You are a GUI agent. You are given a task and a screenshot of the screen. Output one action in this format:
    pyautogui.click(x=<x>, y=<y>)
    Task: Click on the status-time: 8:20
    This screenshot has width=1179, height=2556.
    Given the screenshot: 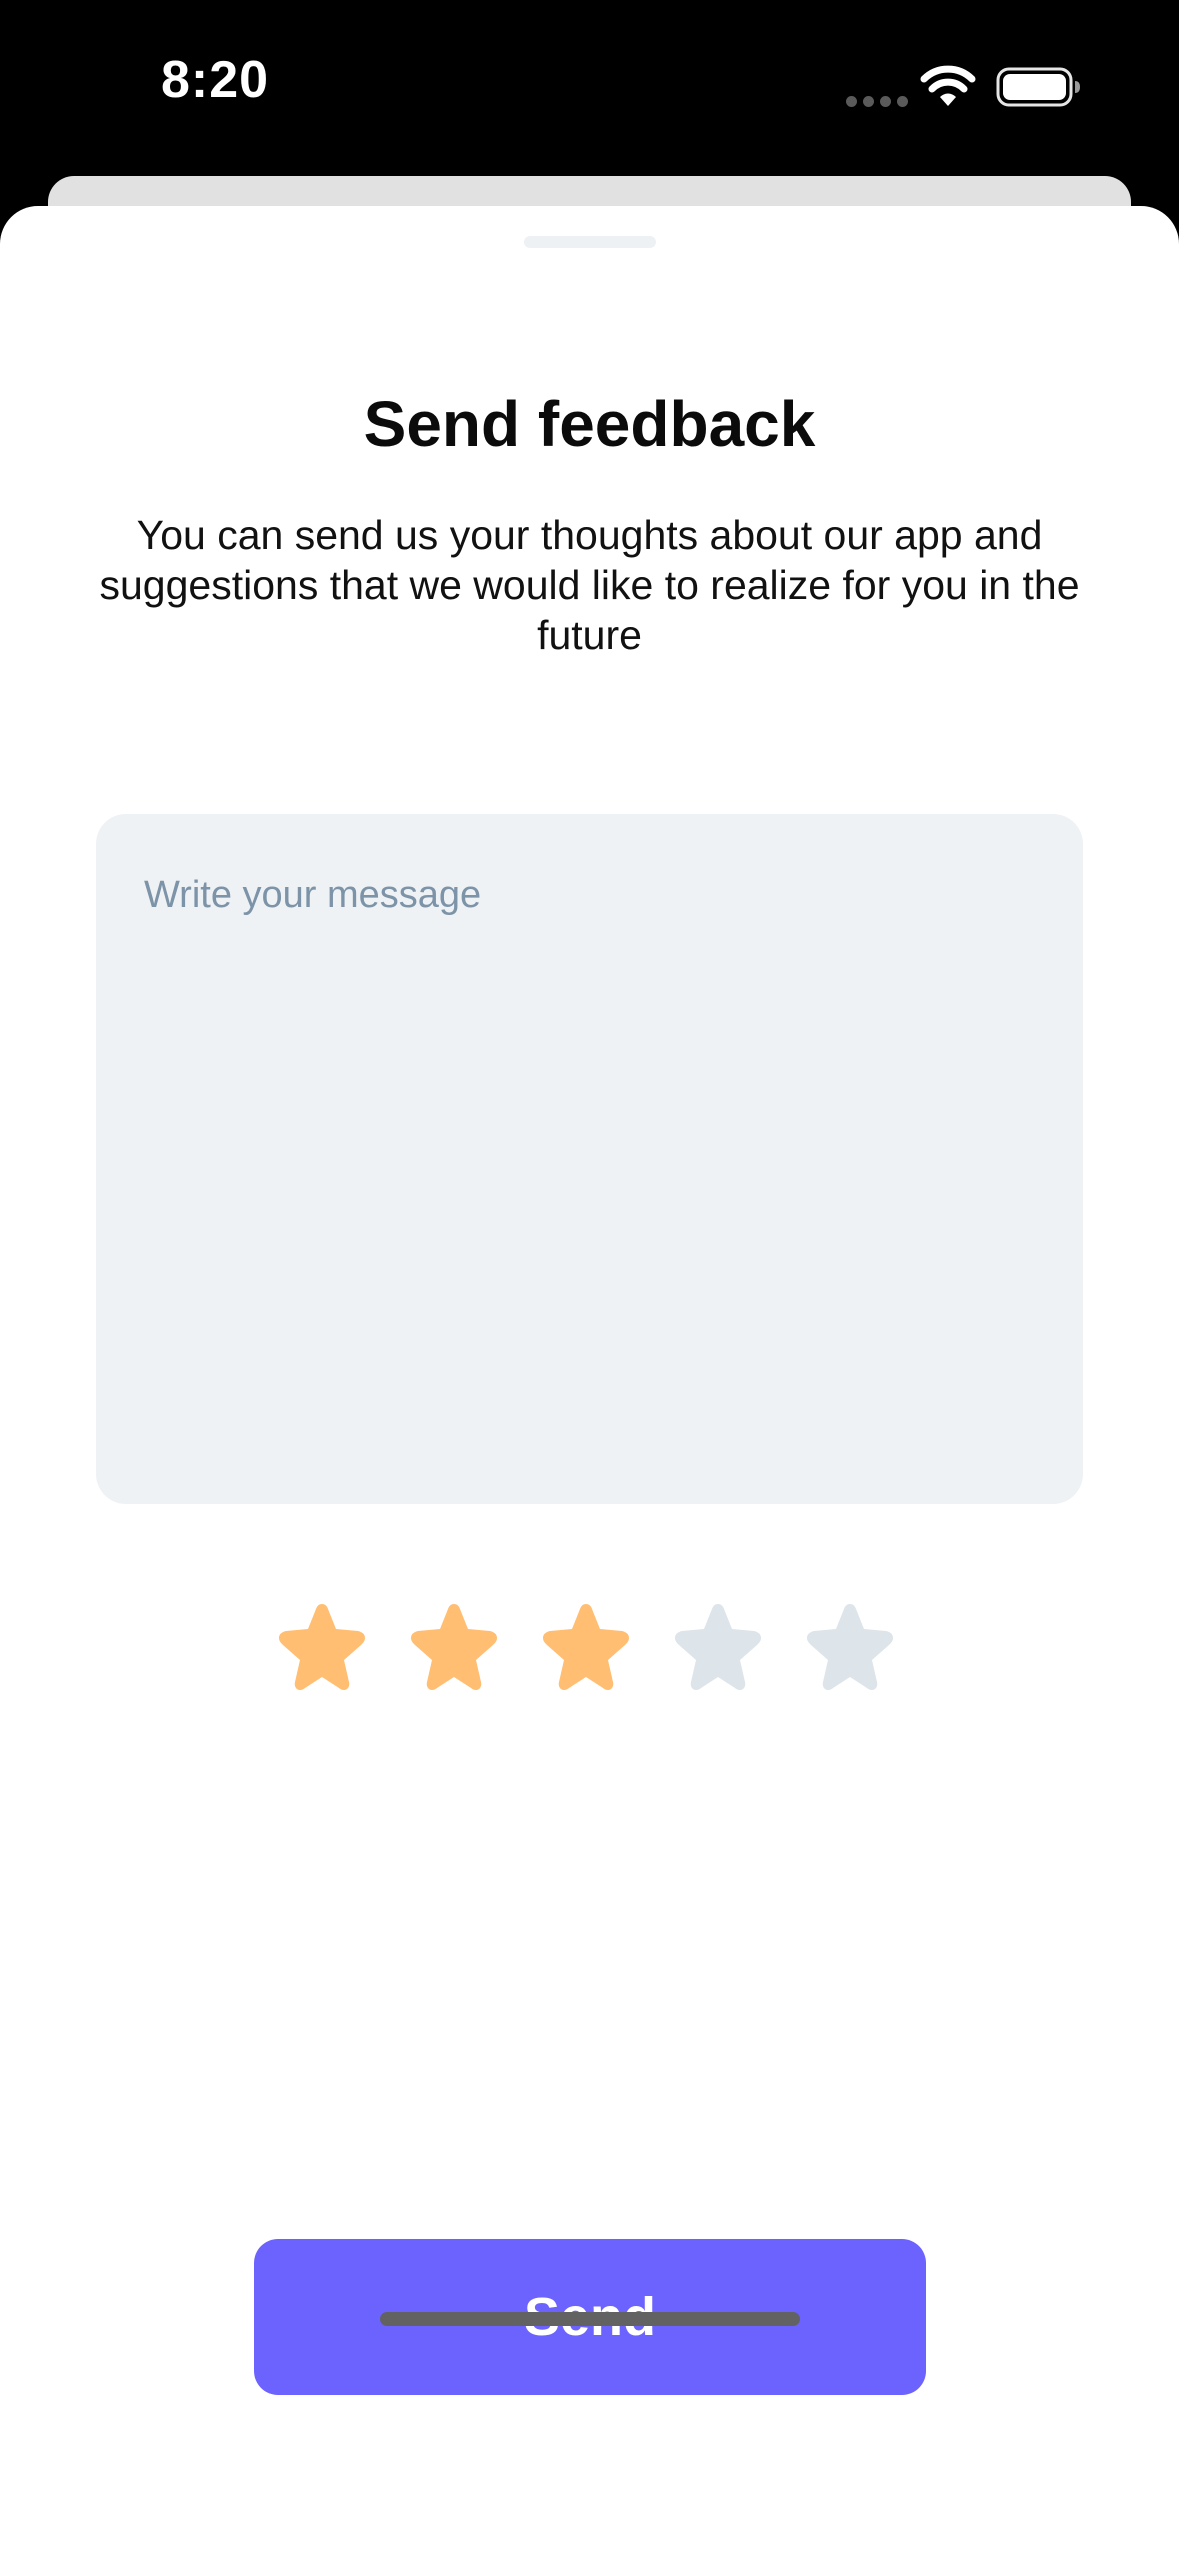 What is the action you would take?
    pyautogui.click(x=215, y=80)
    